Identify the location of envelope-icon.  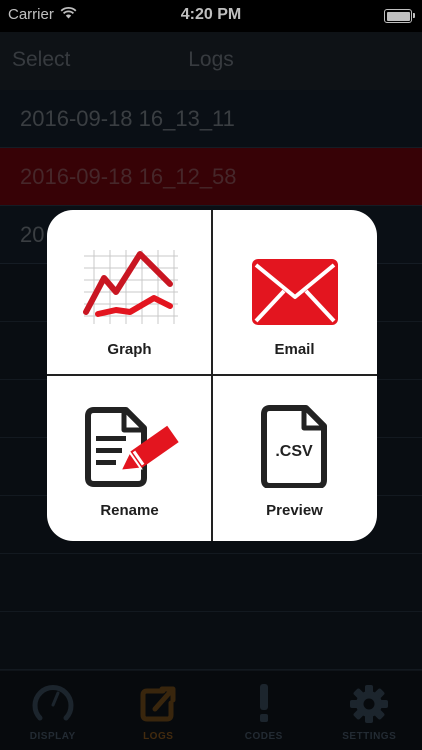
(294, 289).